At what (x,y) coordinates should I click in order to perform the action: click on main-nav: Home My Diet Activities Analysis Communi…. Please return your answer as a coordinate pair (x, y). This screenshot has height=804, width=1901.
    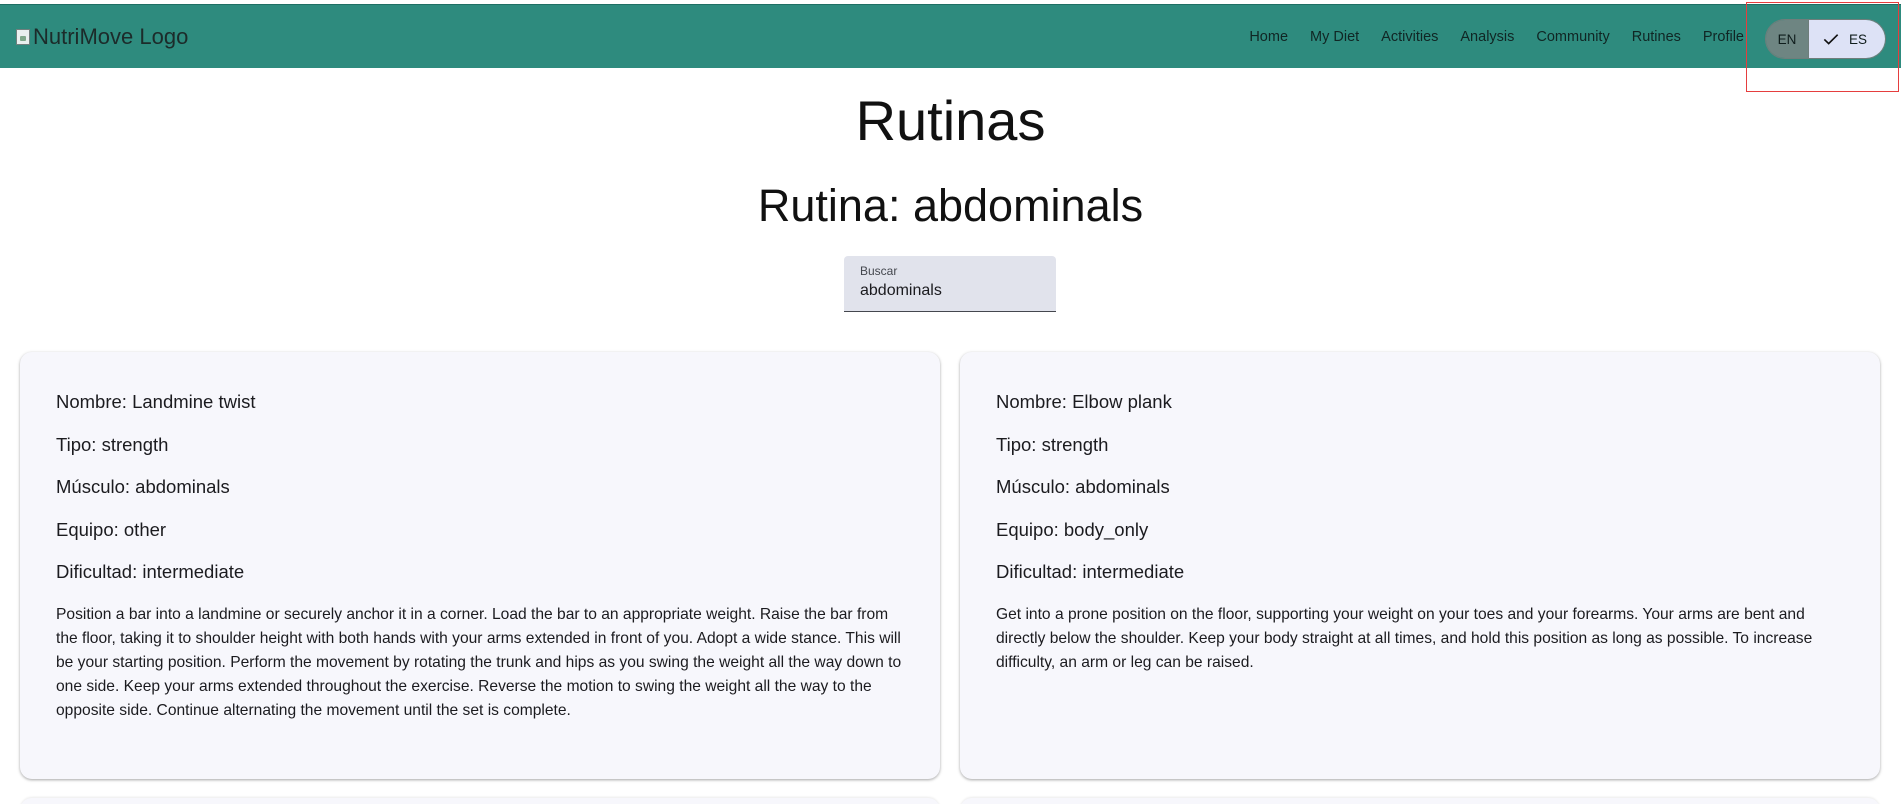
    Looking at the image, I should click on (1496, 37).